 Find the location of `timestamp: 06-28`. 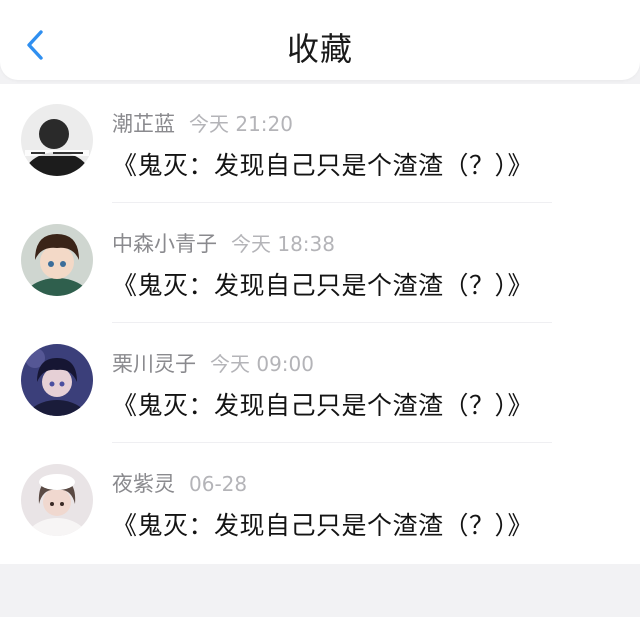

timestamp: 06-28 is located at coordinates (218, 484).